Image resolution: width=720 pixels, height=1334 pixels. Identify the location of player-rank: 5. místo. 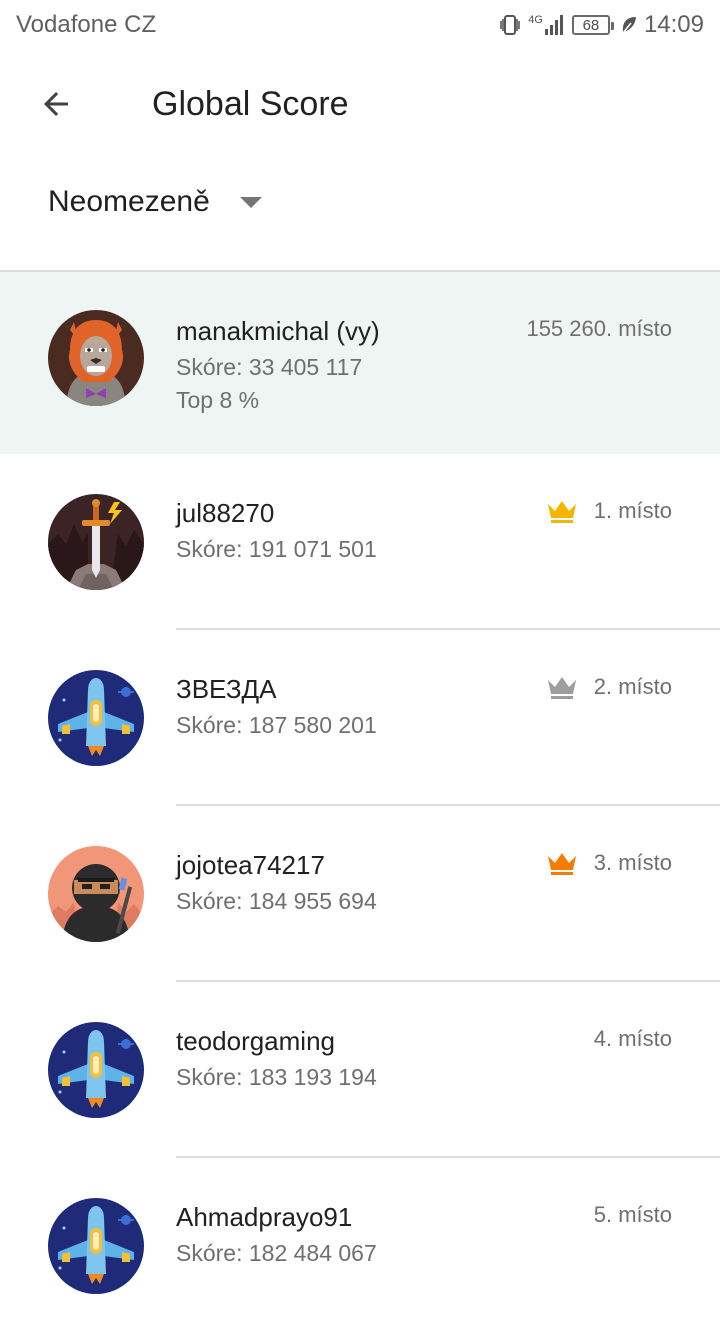
(633, 1215).